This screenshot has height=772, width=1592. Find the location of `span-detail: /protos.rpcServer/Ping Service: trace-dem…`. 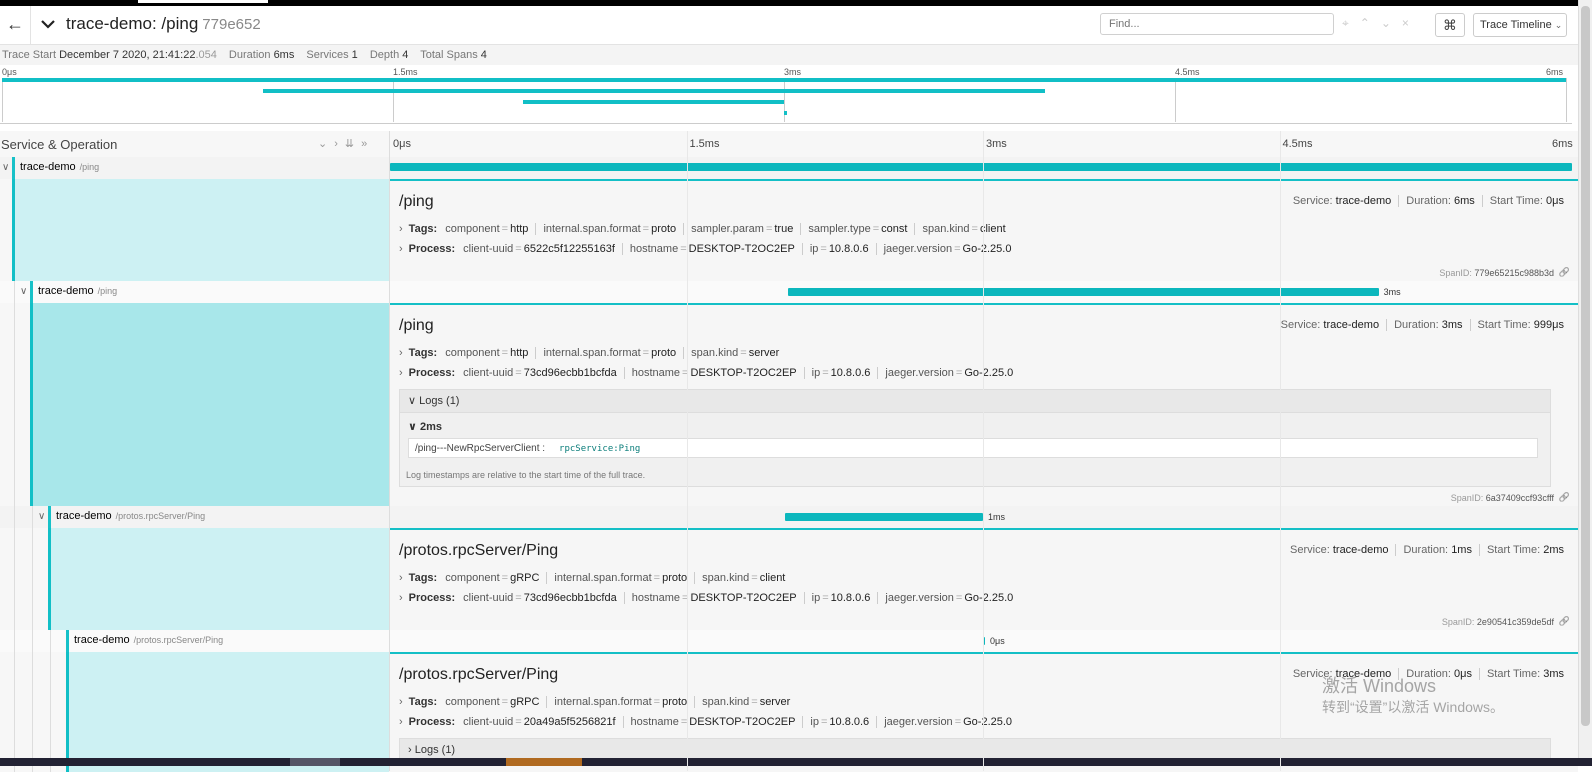

span-detail: /protos.rpcServer/Ping Service: trace-dem… is located at coordinates (789, 579).